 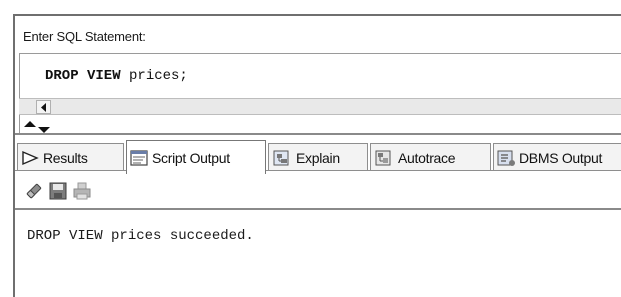 What do you see at coordinates (283, 158) in the screenshot?
I see `explain-plan-icon` at bounding box center [283, 158].